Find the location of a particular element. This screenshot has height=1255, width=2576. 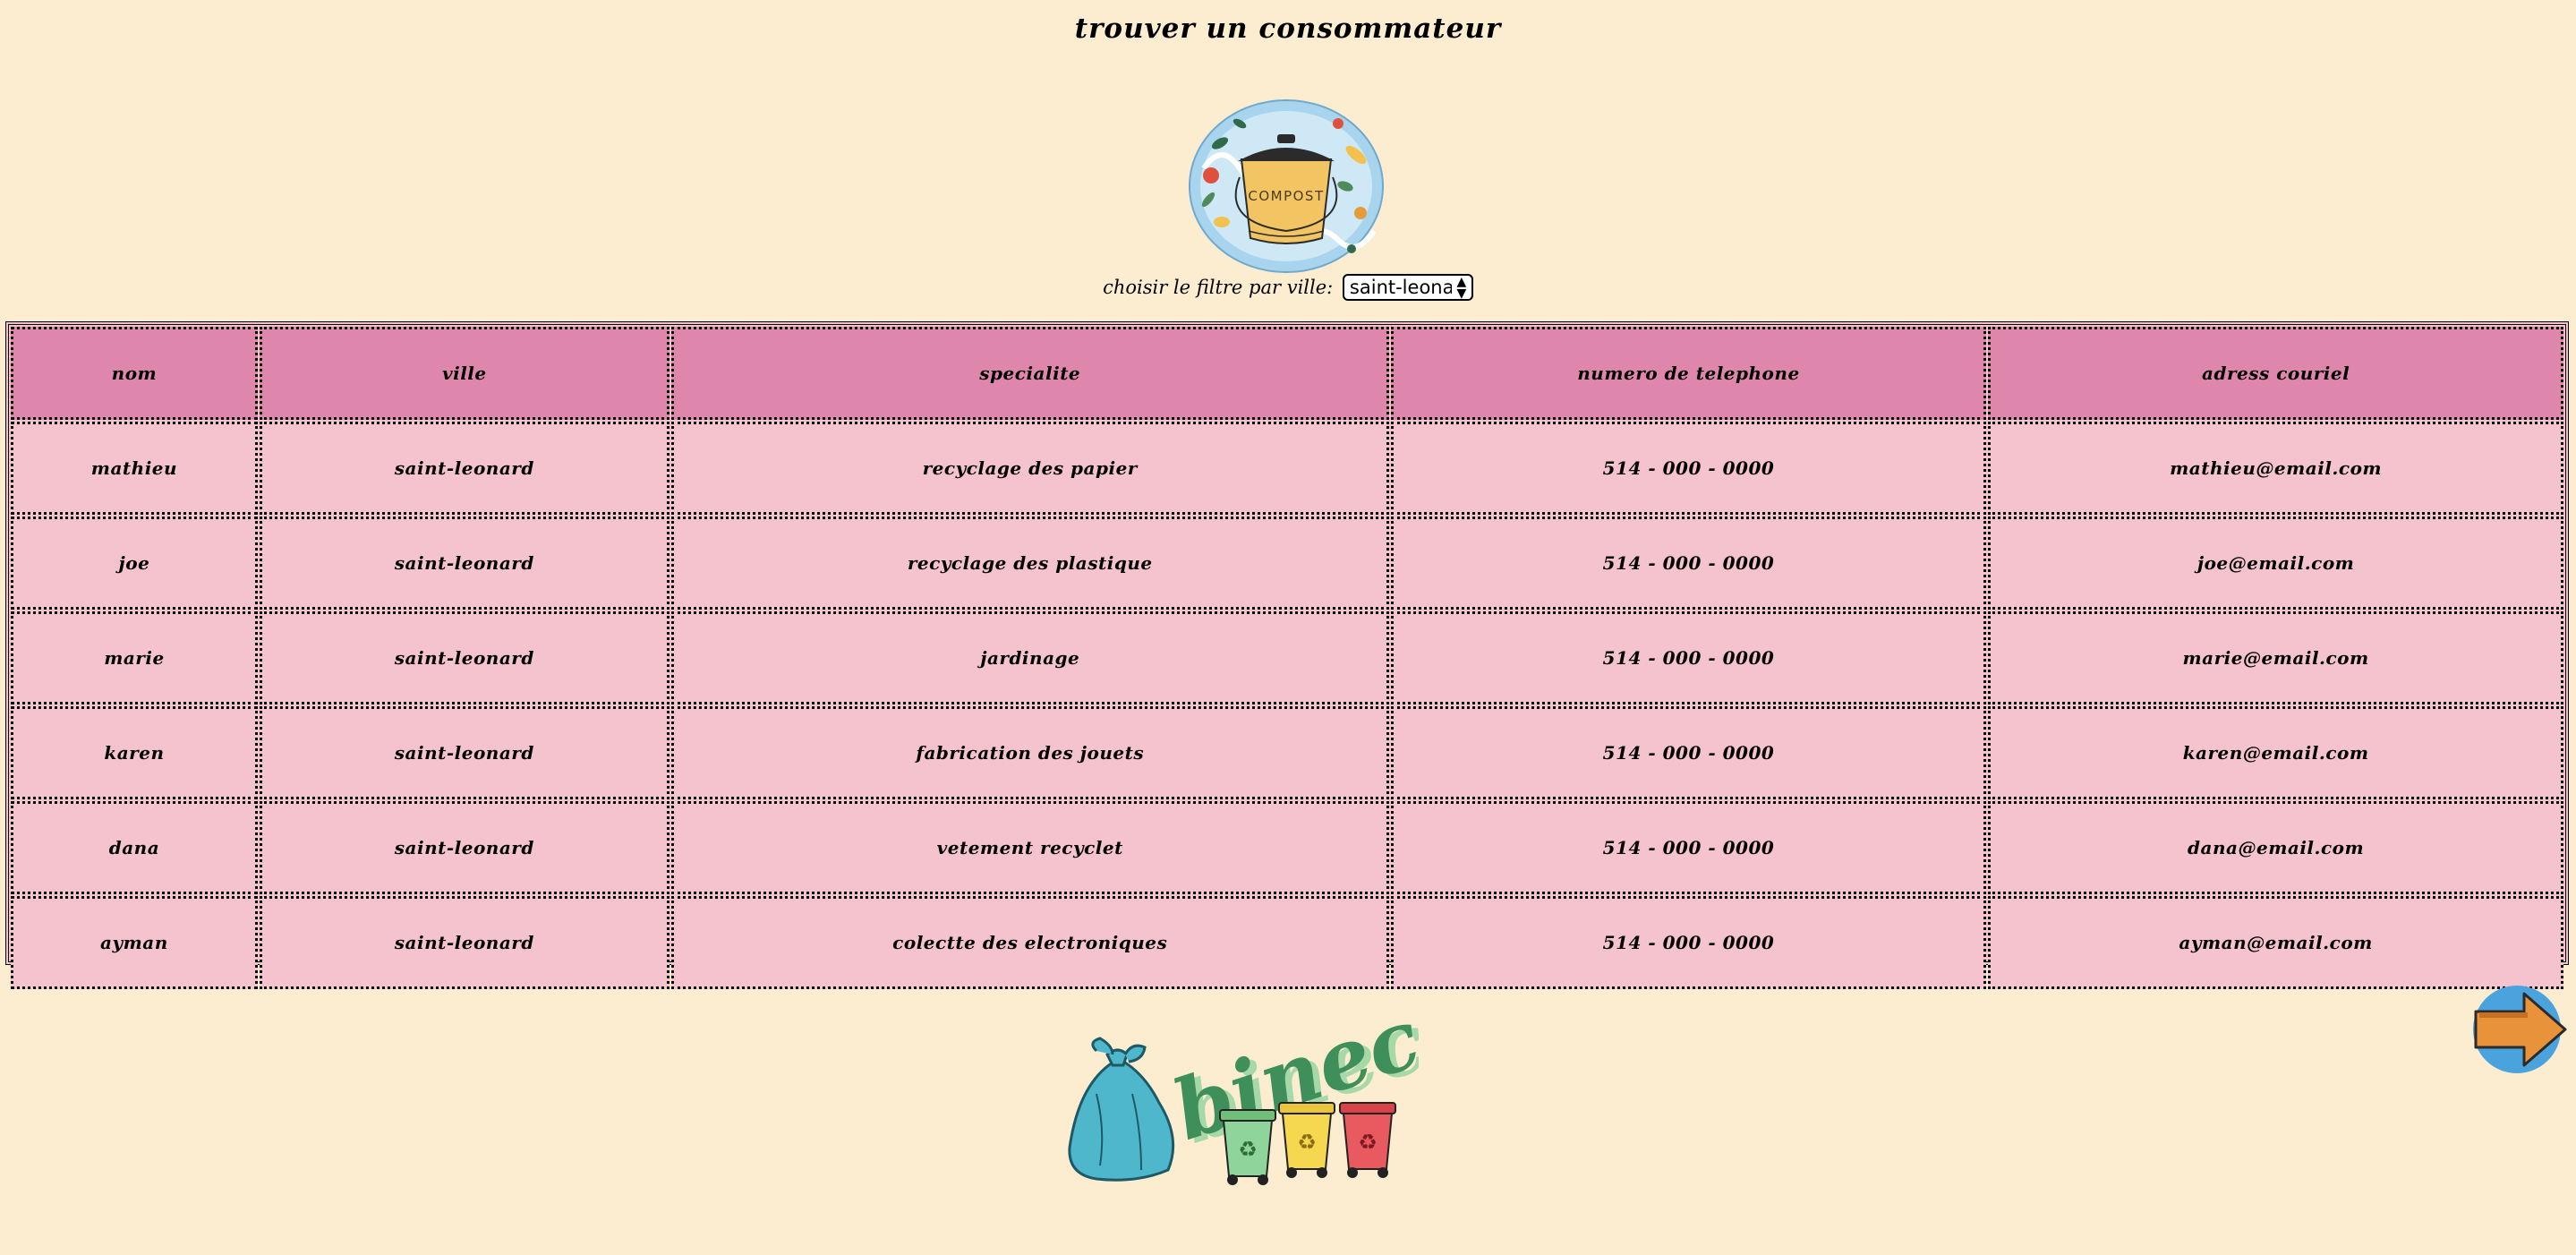

city-filter-value: saint-leonard is located at coordinates (1400, 287).